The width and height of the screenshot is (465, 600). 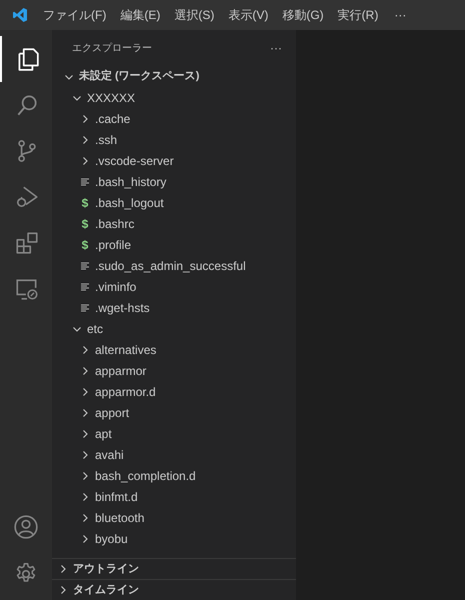 I want to click on tree-item: $ .bash_logout, so click(x=174, y=202).